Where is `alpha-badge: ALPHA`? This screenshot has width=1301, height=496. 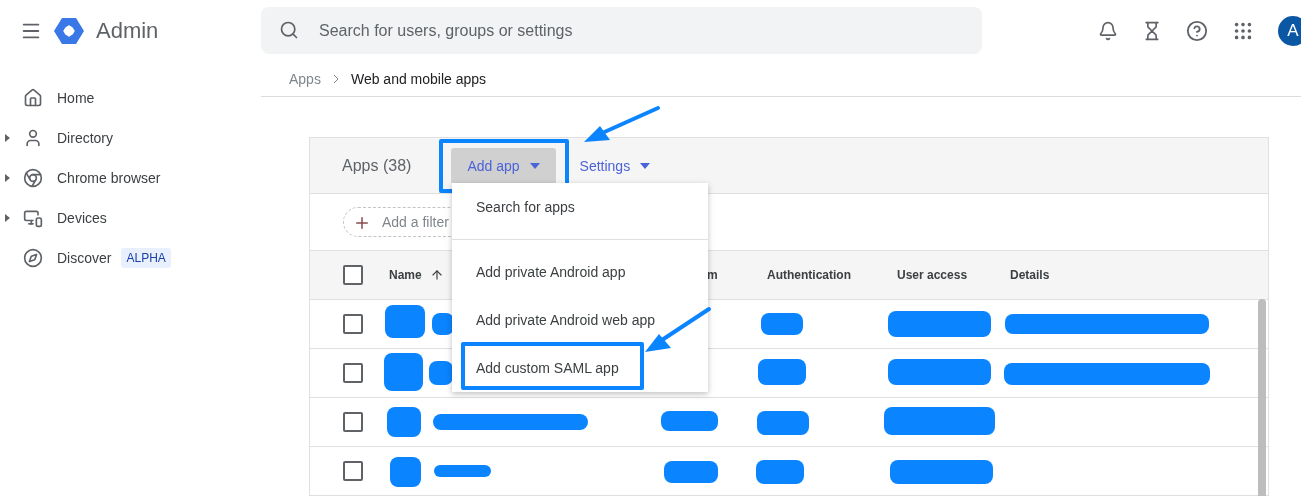 alpha-badge: ALPHA is located at coordinates (146, 258).